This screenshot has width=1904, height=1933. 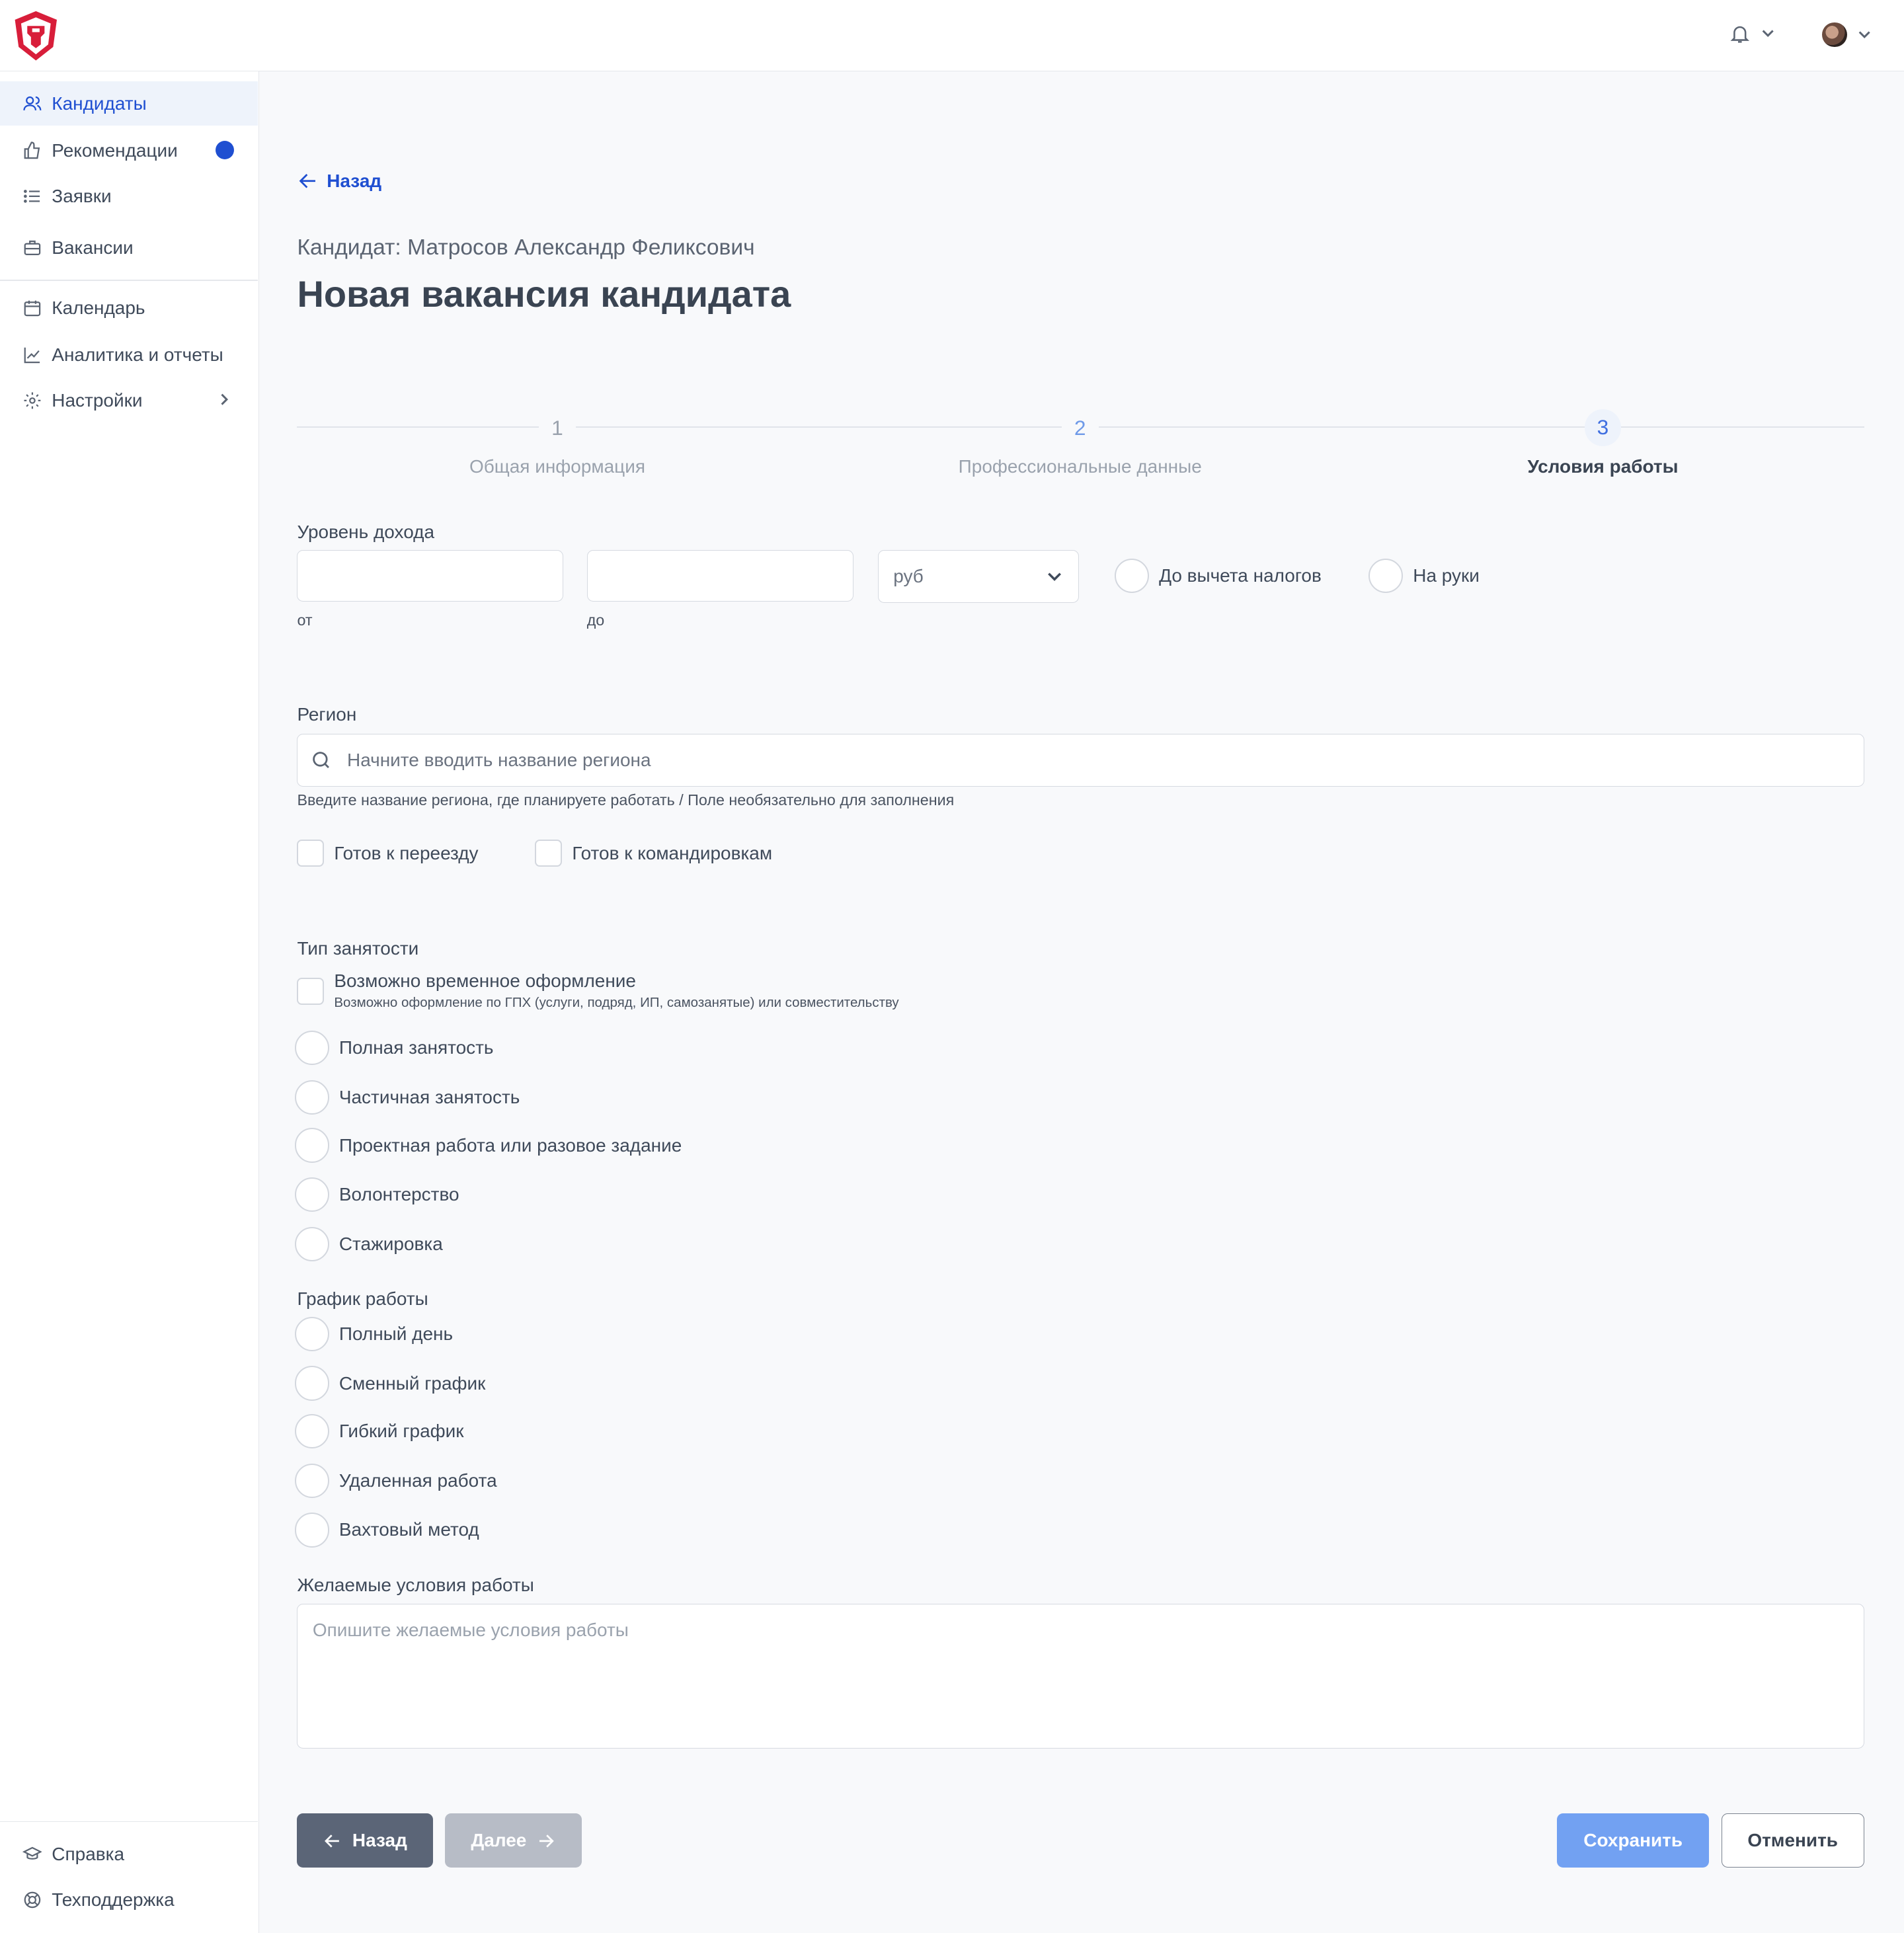 What do you see at coordinates (526, 247) in the screenshot?
I see `page-subtitle: Кандидат: Матросов Александр Феликсович` at bounding box center [526, 247].